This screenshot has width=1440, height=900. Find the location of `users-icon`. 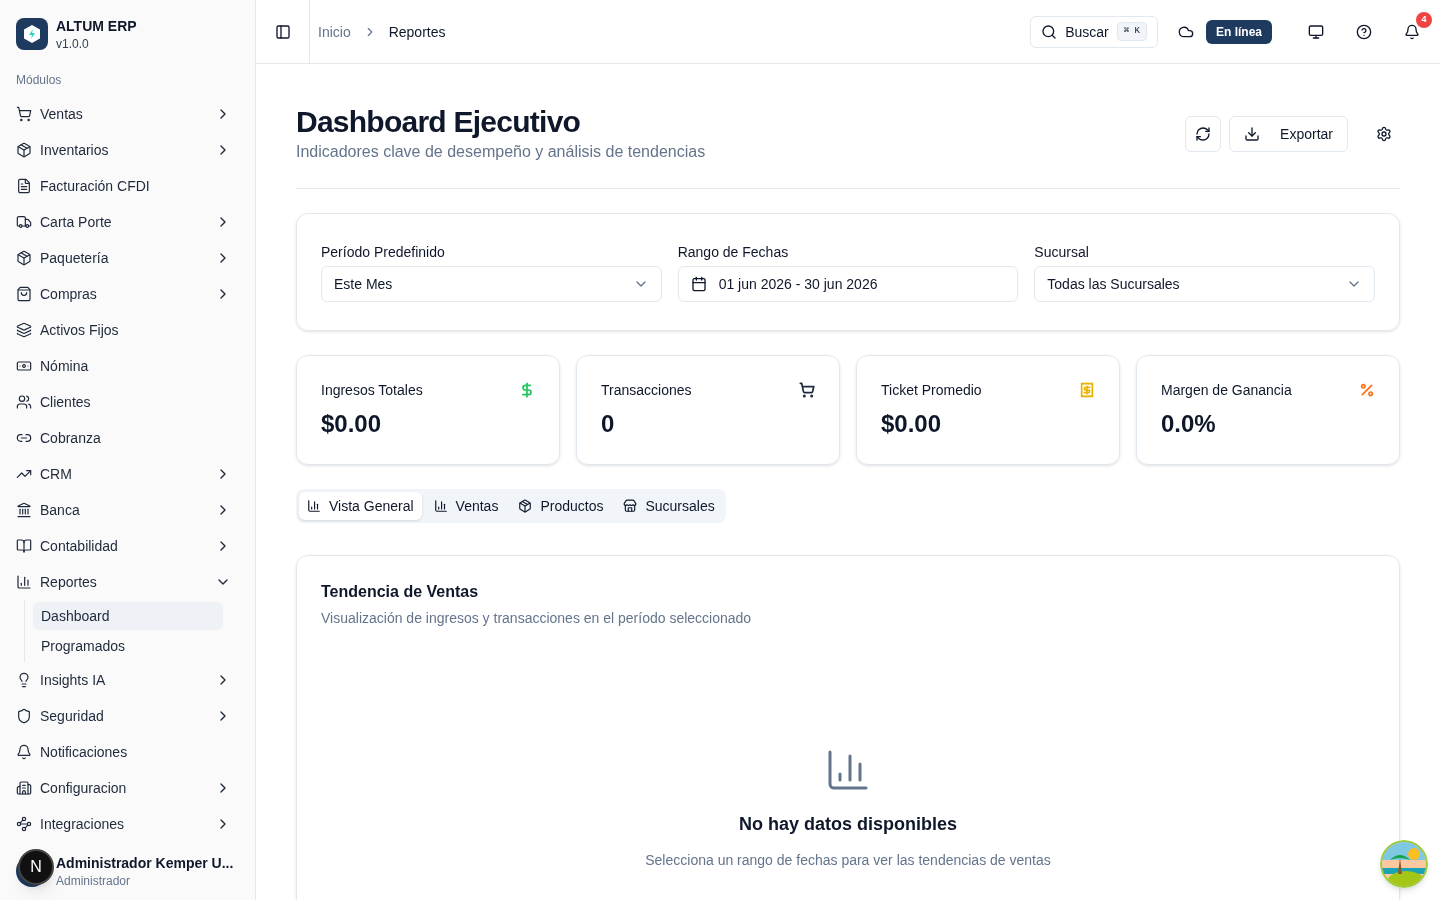

users-icon is located at coordinates (24, 402).